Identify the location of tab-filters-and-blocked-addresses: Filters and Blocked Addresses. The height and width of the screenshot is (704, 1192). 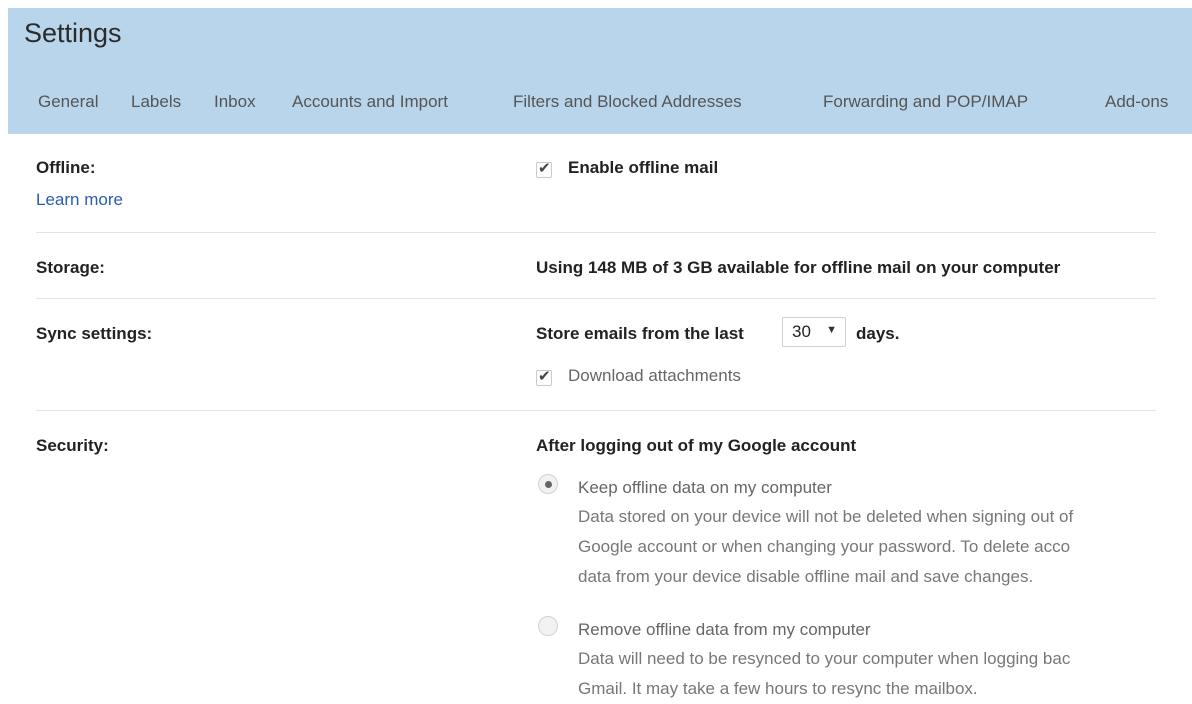
(627, 102).